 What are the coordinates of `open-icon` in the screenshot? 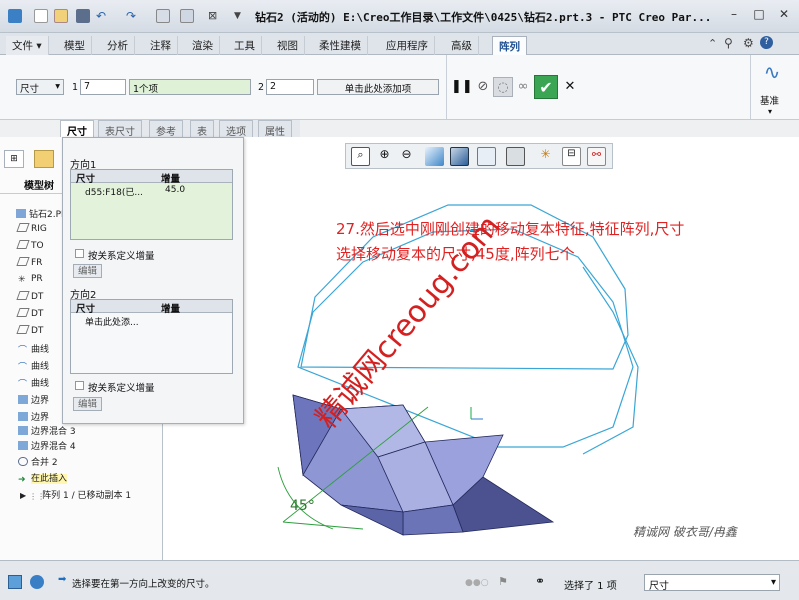 It's located at (61, 16).